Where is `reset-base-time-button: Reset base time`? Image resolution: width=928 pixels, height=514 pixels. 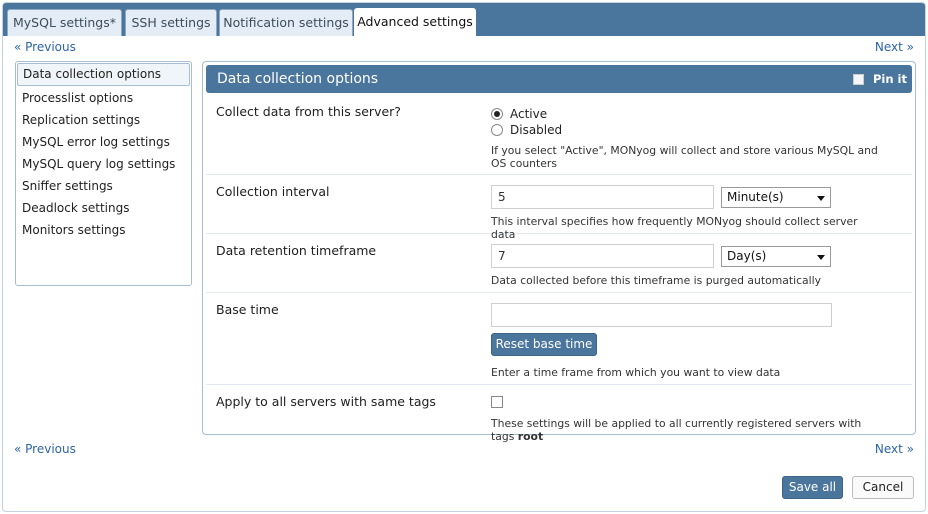
reset-base-time-button: Reset base time is located at coordinates (544, 344).